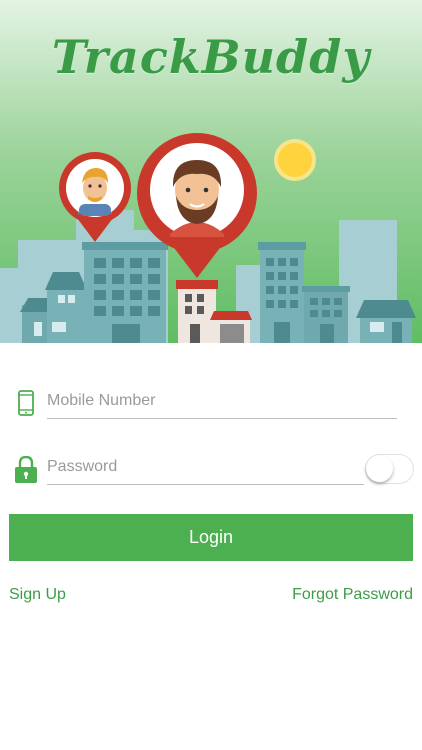  What do you see at coordinates (379, 468) in the screenshot?
I see `toggle-knob` at bounding box center [379, 468].